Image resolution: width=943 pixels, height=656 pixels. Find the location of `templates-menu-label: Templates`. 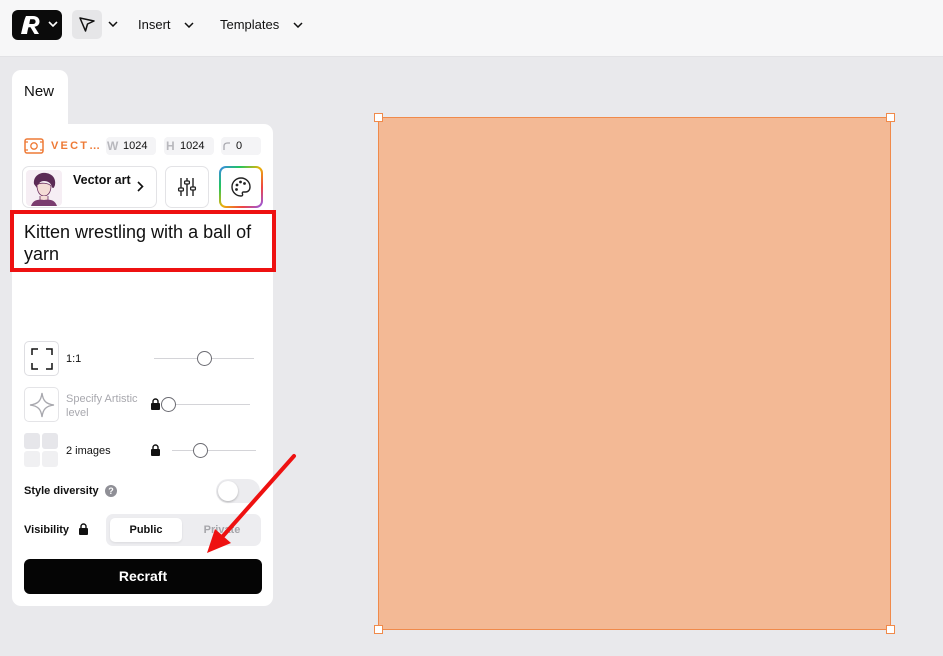

templates-menu-label: Templates is located at coordinates (250, 24).